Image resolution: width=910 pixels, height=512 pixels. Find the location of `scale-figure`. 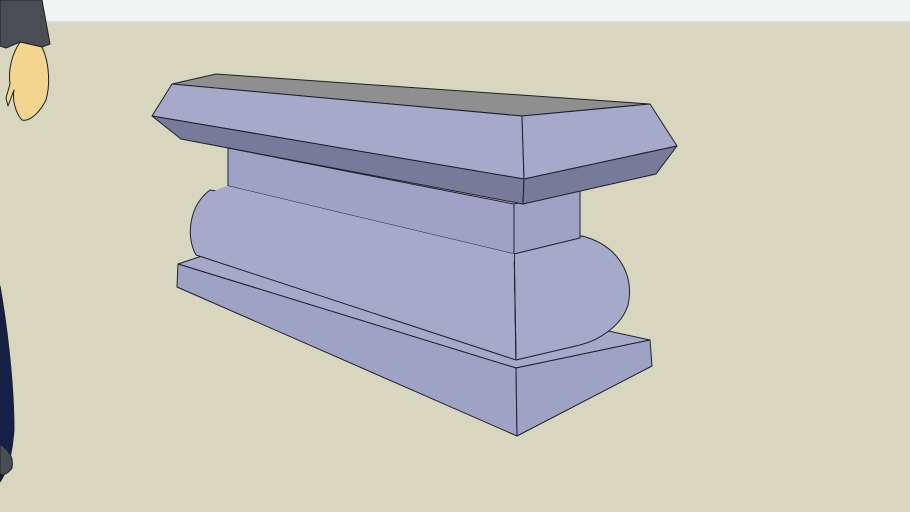

scale-figure is located at coordinates (25, 241).